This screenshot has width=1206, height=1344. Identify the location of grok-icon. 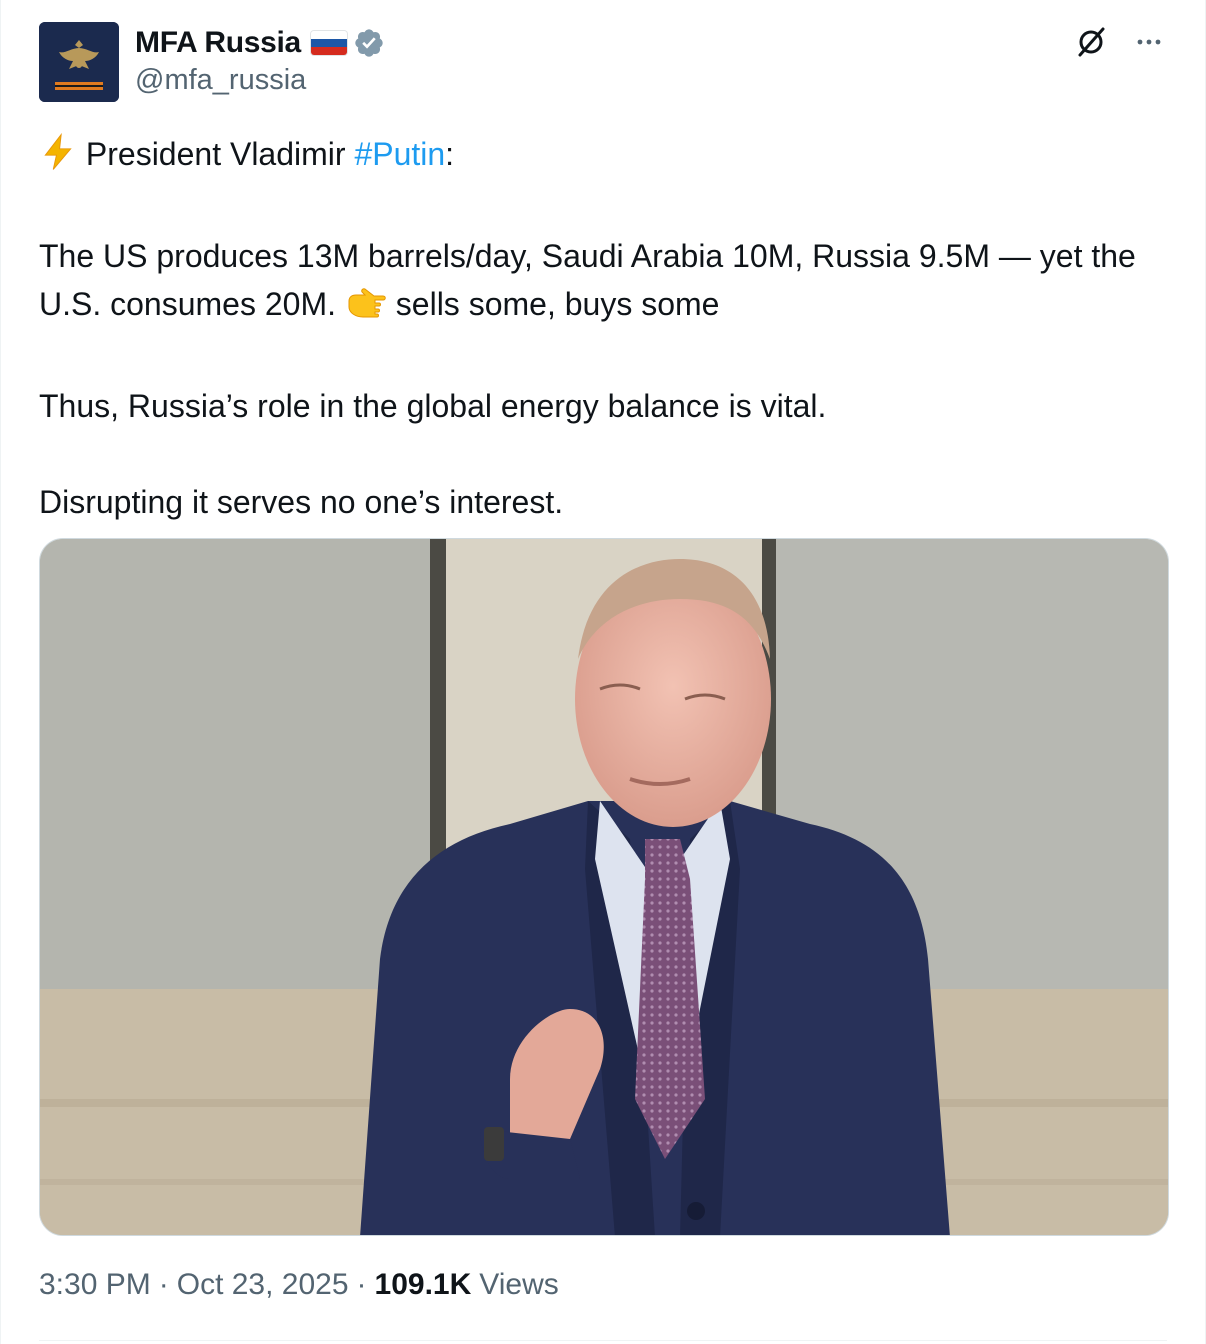
(1091, 42).